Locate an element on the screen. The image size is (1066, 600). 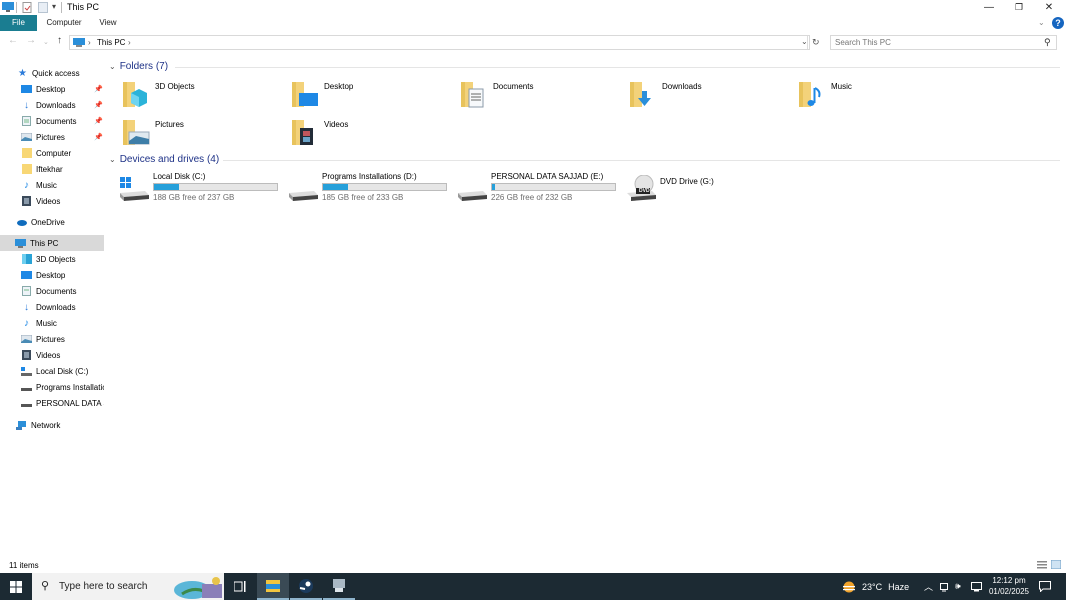
taskbar-app is located at coordinates (339, 586).